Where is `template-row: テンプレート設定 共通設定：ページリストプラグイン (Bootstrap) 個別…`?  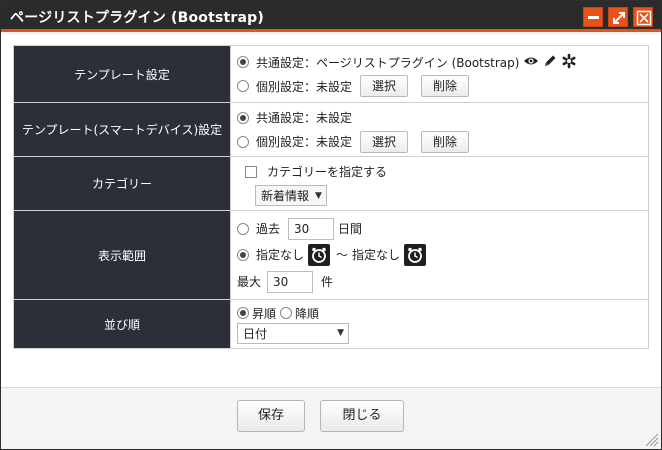 template-row: テンプレート設定 共通設定：ページリストプラグイン (Bootstrap) 個別… is located at coordinates (331, 74).